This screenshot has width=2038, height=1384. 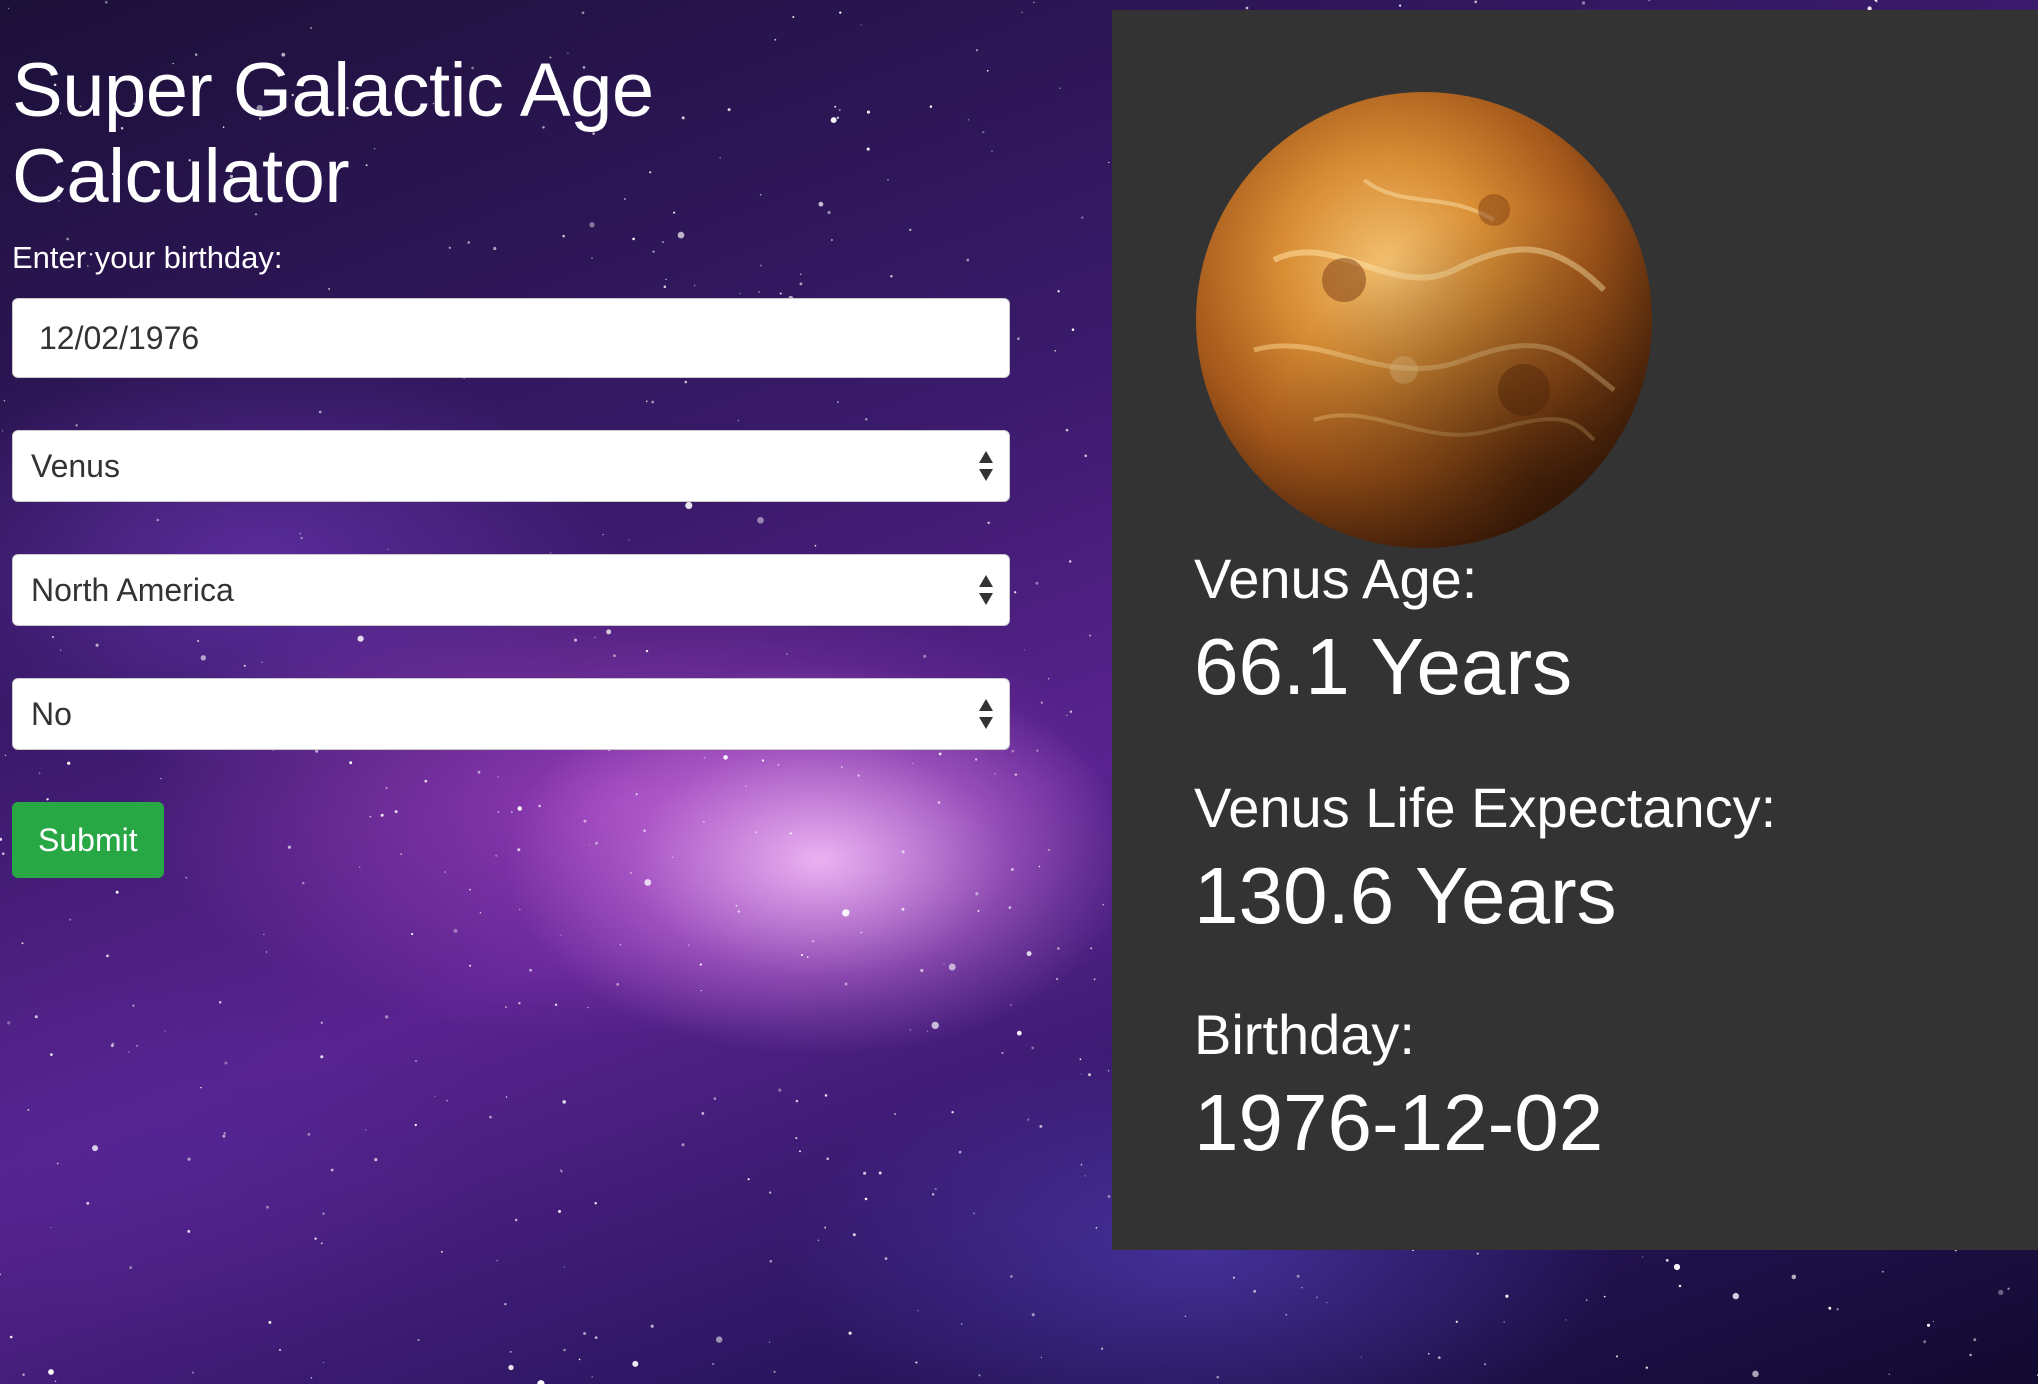 What do you see at coordinates (986, 466) in the screenshot?
I see `select-arrows-icon` at bounding box center [986, 466].